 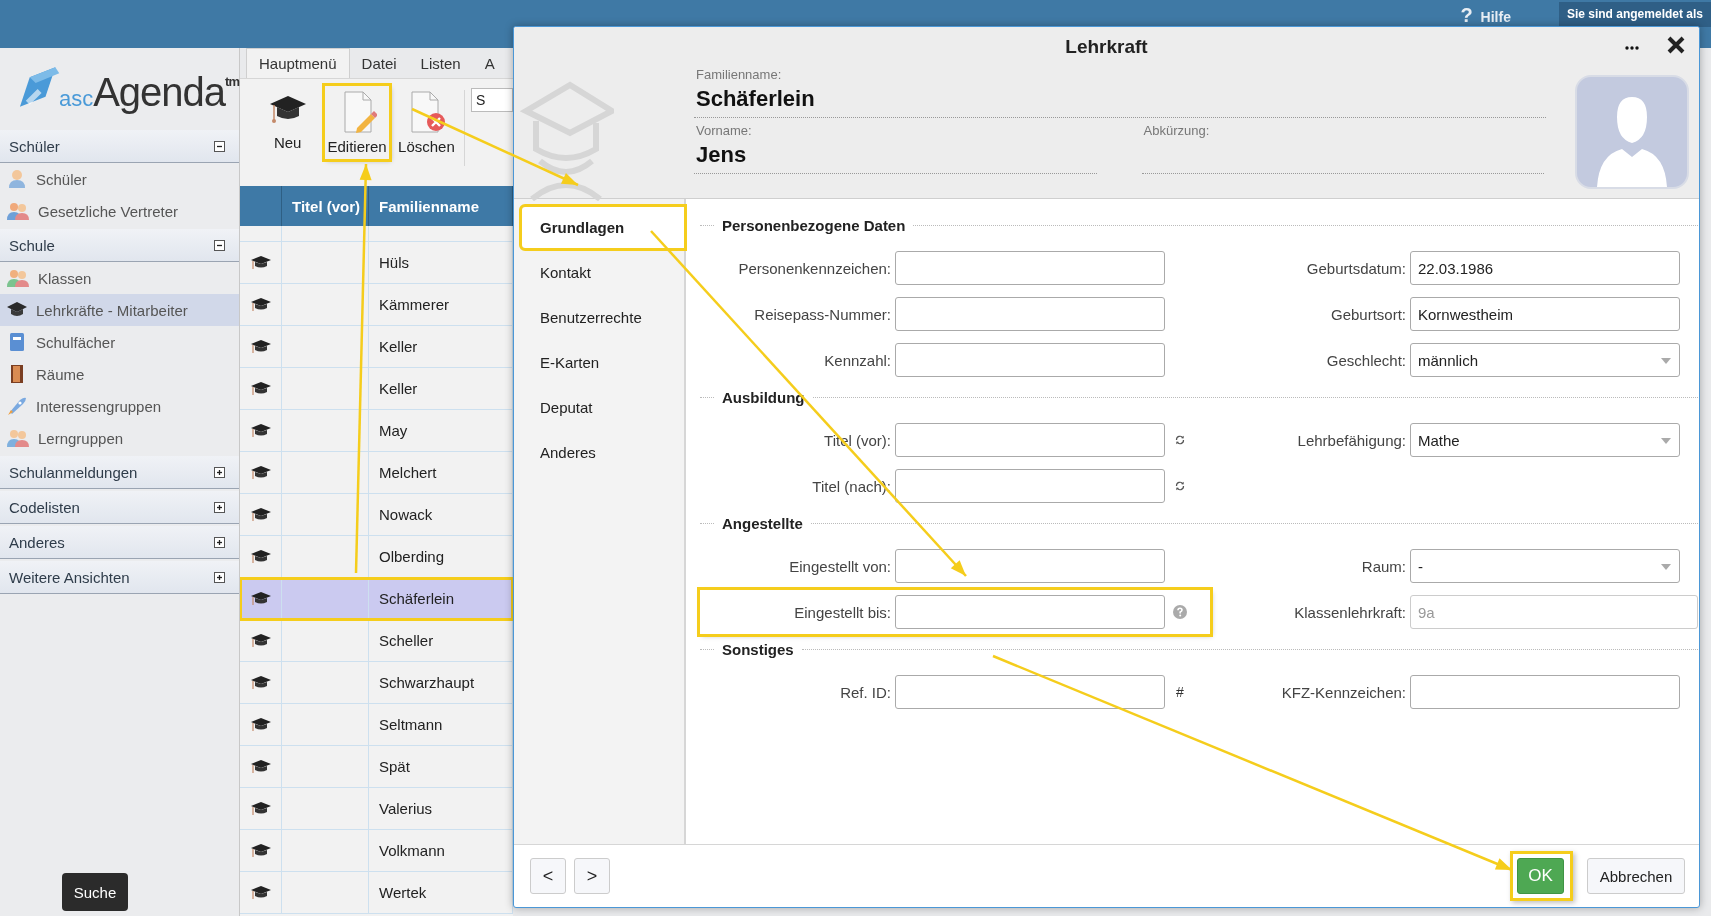 What do you see at coordinates (1545, 440) in the screenshot?
I see `dropdown: Mathe` at bounding box center [1545, 440].